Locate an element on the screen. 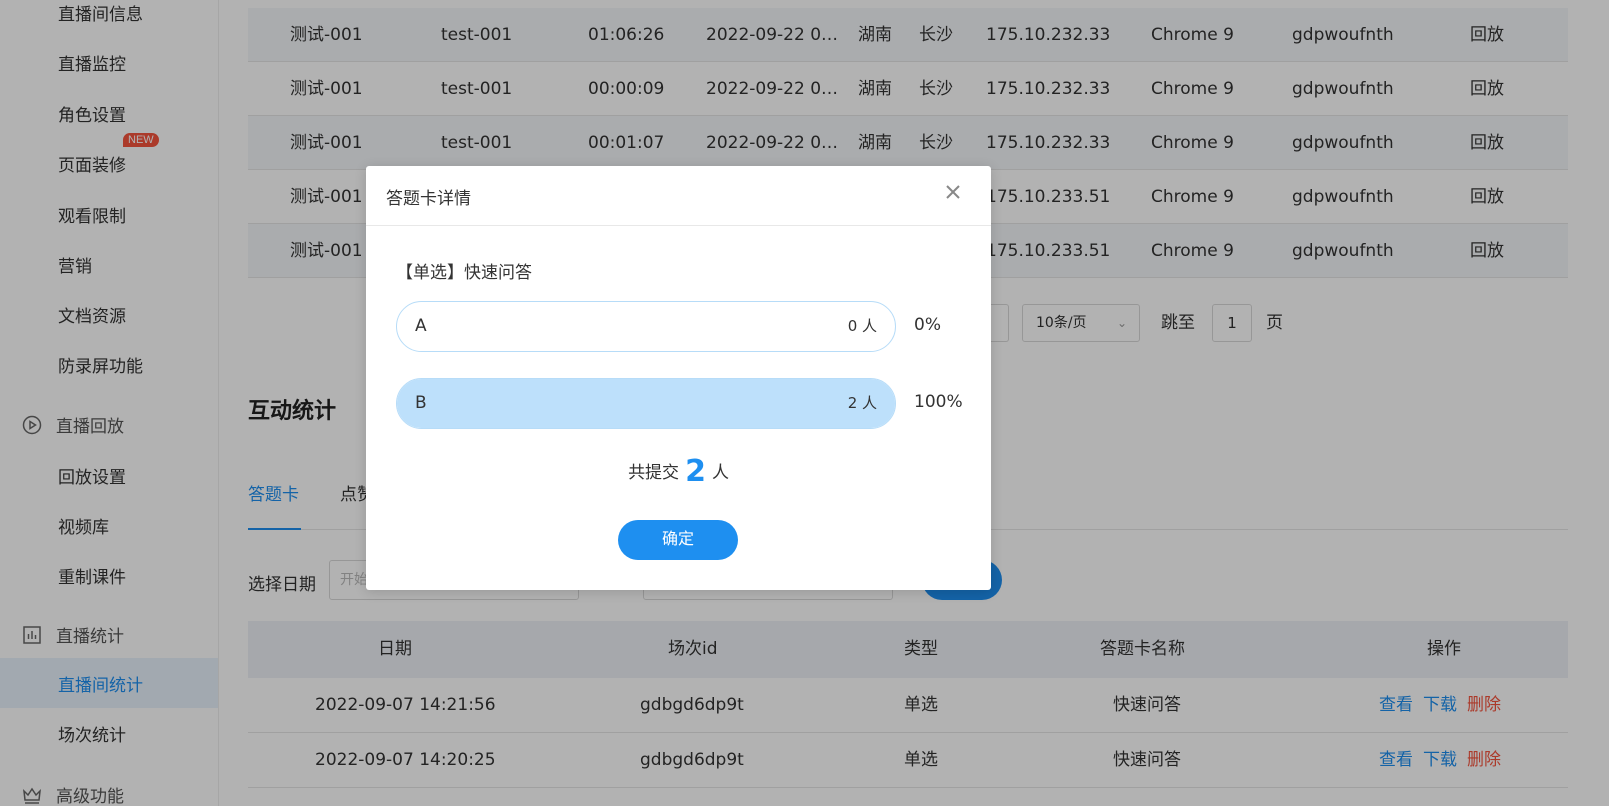  option-count: 0 人 is located at coordinates (862, 326).